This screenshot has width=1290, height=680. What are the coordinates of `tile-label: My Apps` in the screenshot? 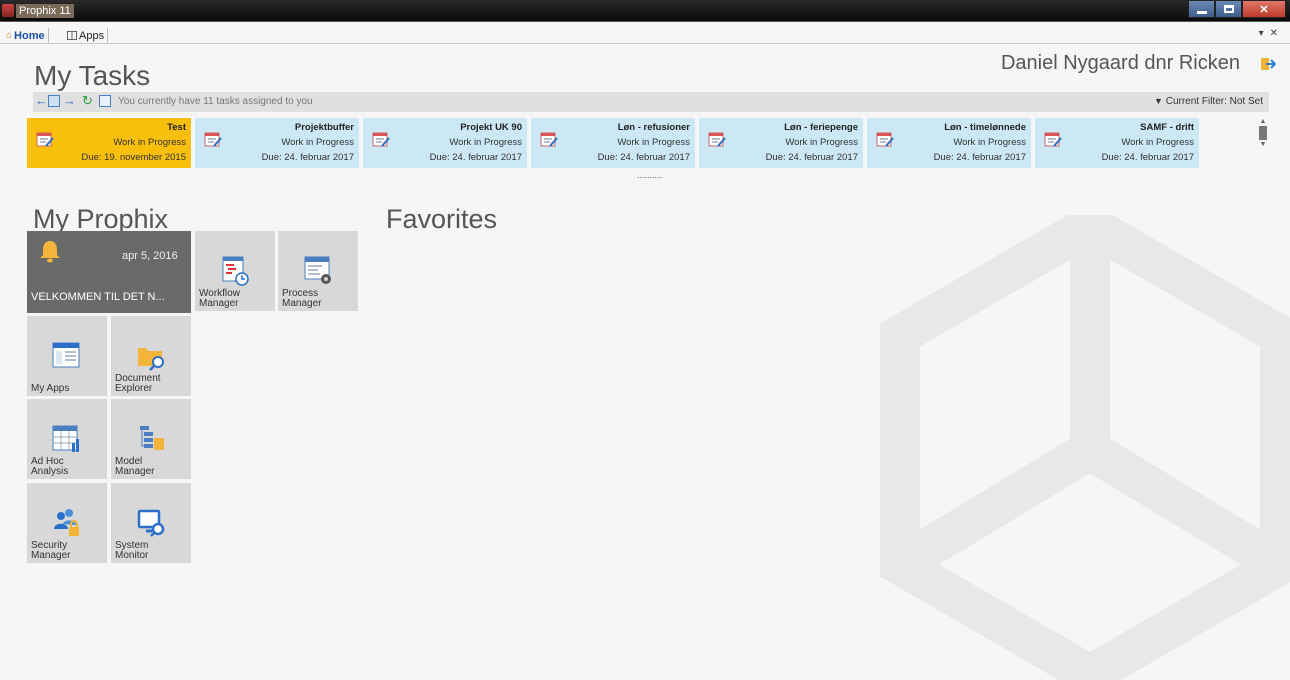 It's located at (50, 388).